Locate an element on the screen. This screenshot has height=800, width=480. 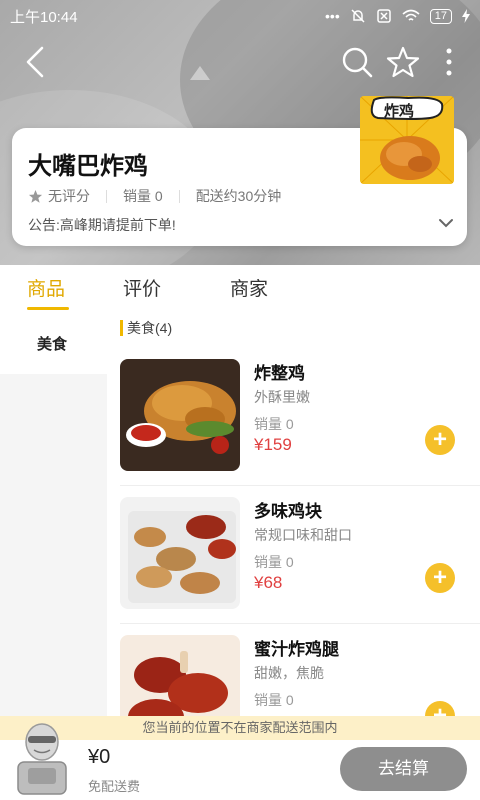
section-title: 美食(4) is located at coordinates (150, 328).